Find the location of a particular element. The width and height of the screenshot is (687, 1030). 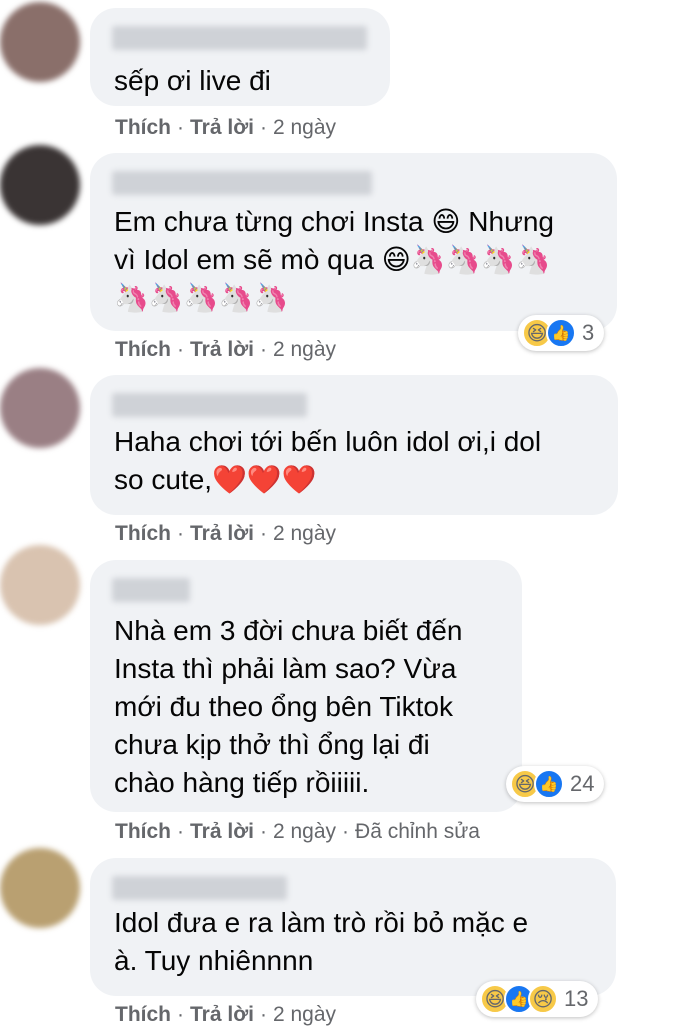

reaction-count: 24 is located at coordinates (582, 783).